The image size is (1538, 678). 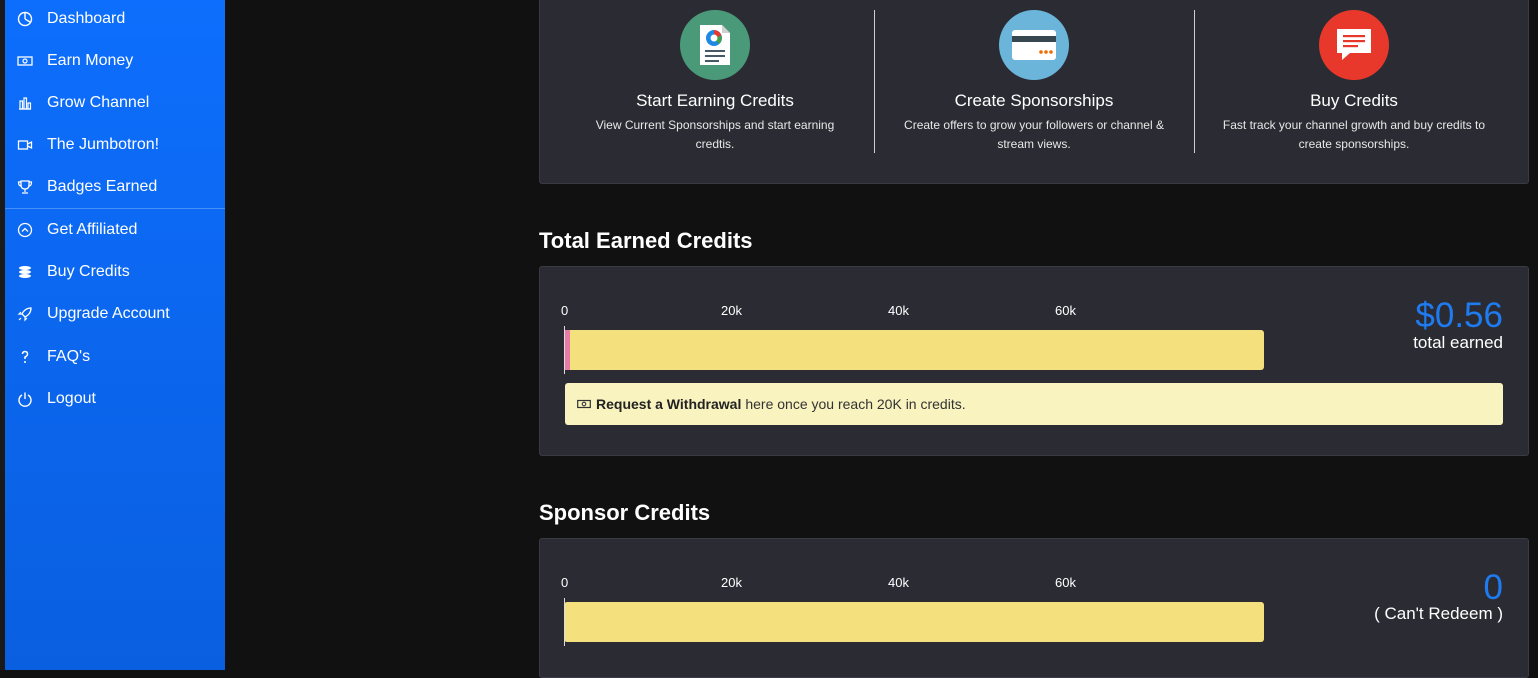 I want to click on sidebar-item-buy-credits: Buy Credits, so click(x=115, y=272).